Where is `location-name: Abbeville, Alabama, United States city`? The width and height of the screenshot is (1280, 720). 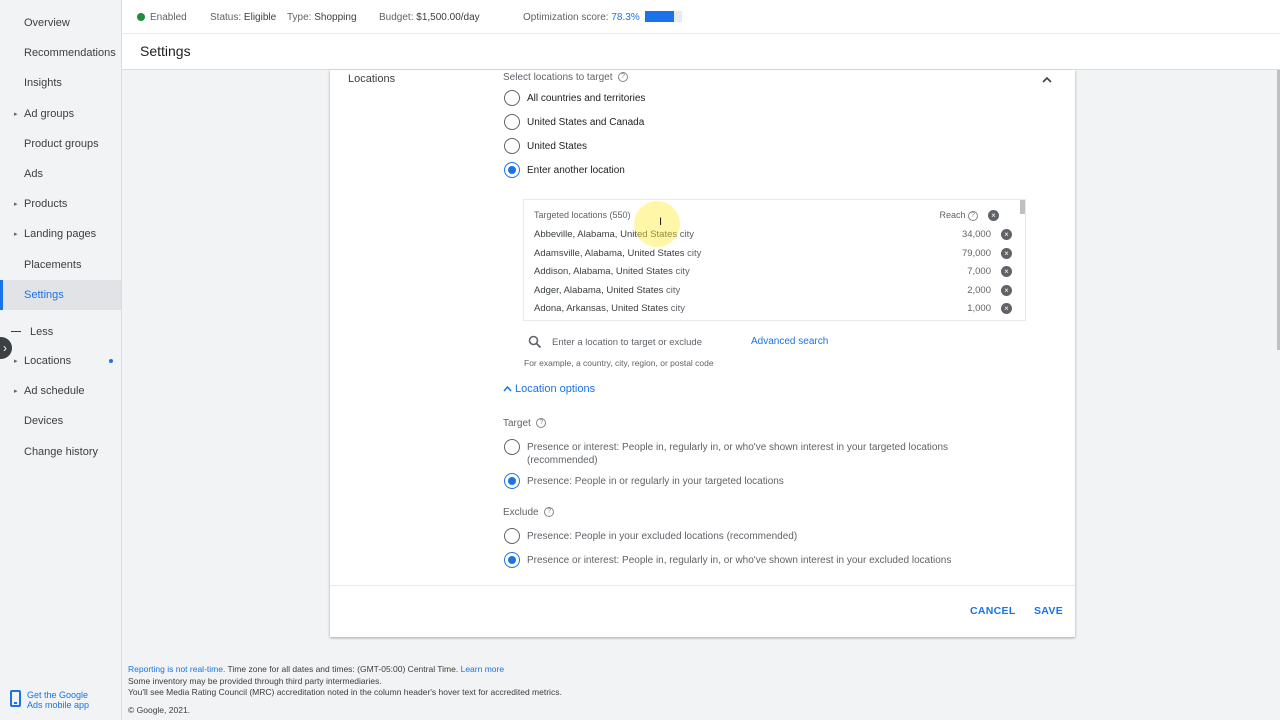
location-name: Abbeville, Alabama, United States city is located at coordinates (614, 234).